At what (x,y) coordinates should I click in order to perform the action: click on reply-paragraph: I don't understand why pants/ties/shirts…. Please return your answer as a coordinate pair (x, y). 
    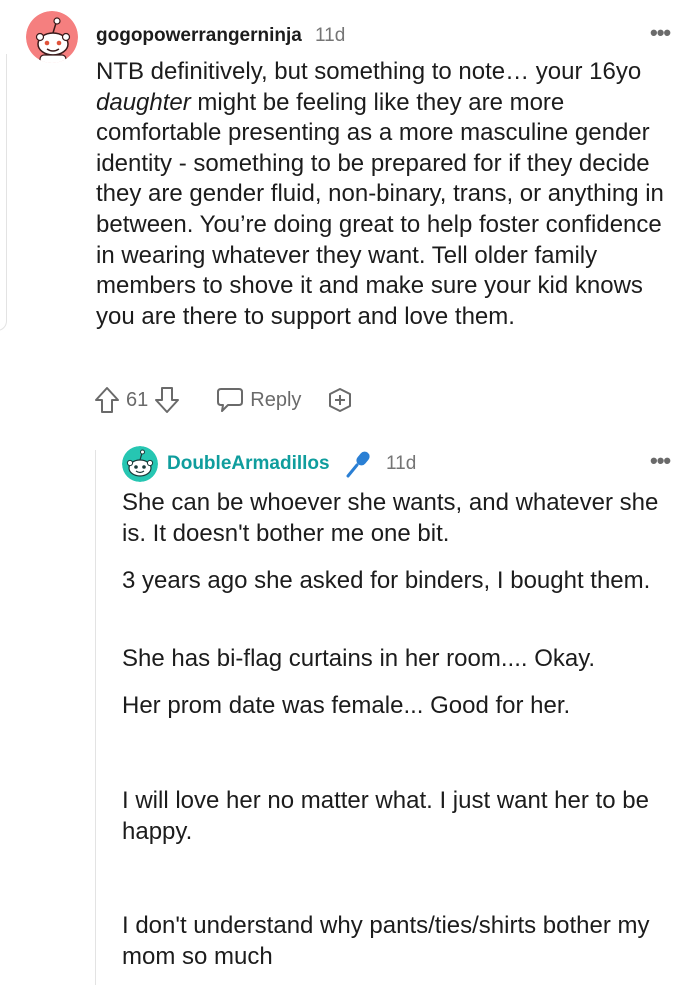
    Looking at the image, I should click on (386, 941).